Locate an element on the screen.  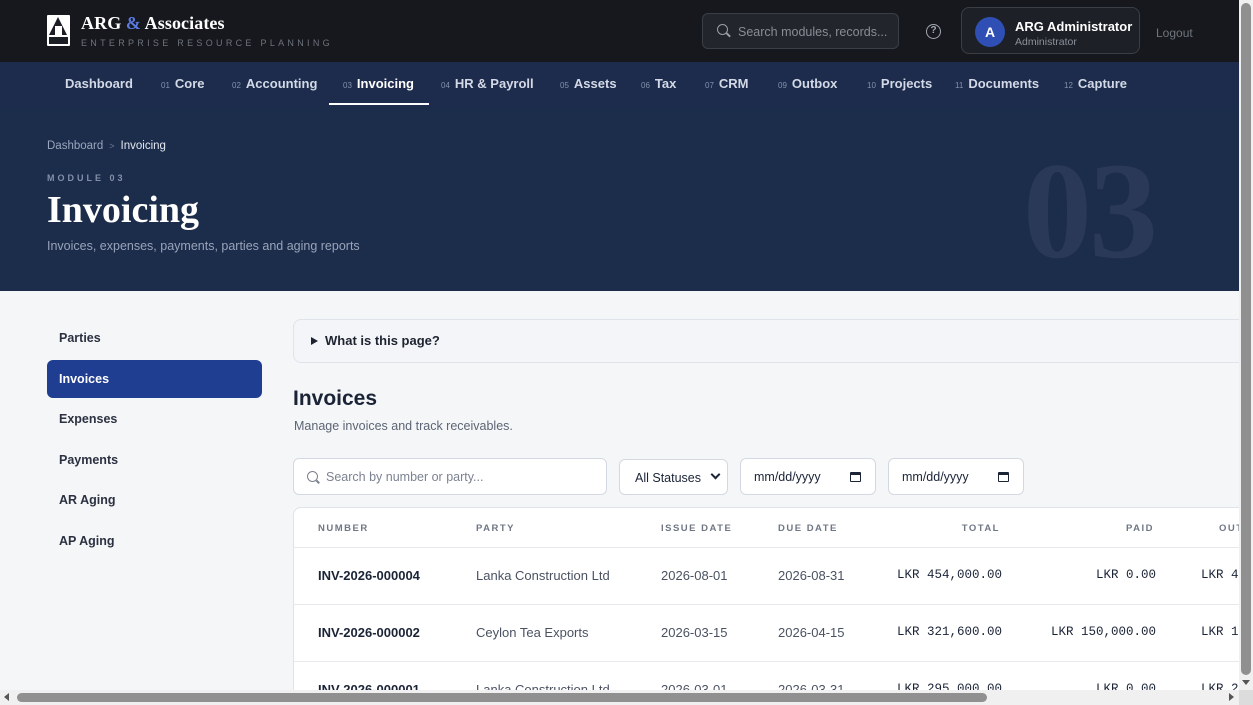
invoice-due-date: 2026-04-15 is located at coordinates (811, 632).